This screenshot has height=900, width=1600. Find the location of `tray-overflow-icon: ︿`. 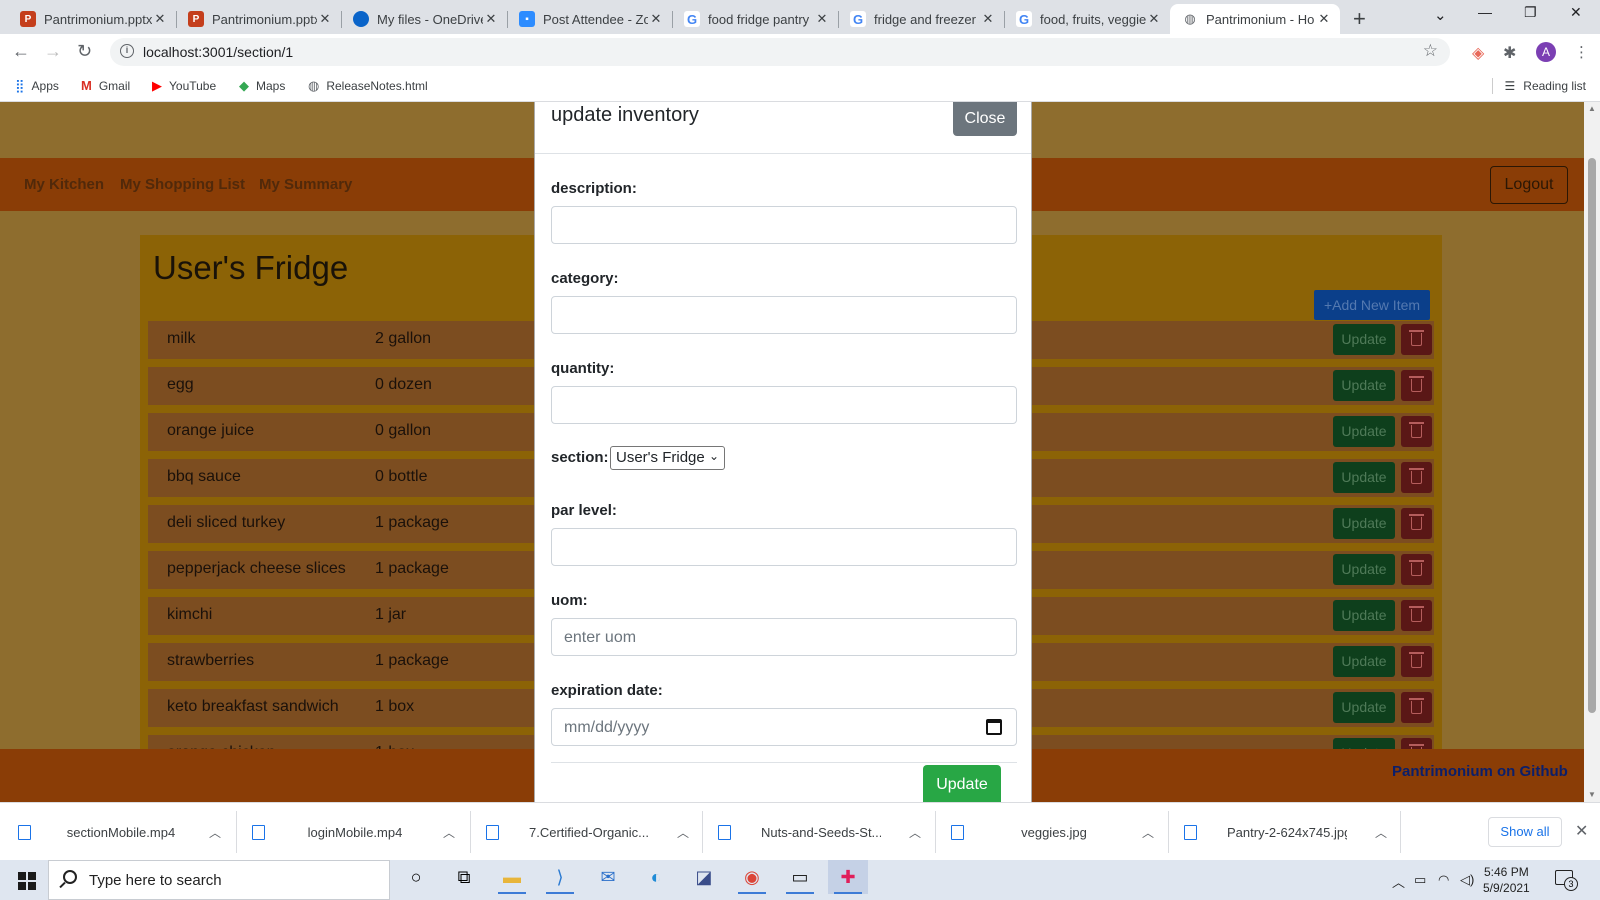

tray-overflow-icon: ︿ is located at coordinates (1398, 881).